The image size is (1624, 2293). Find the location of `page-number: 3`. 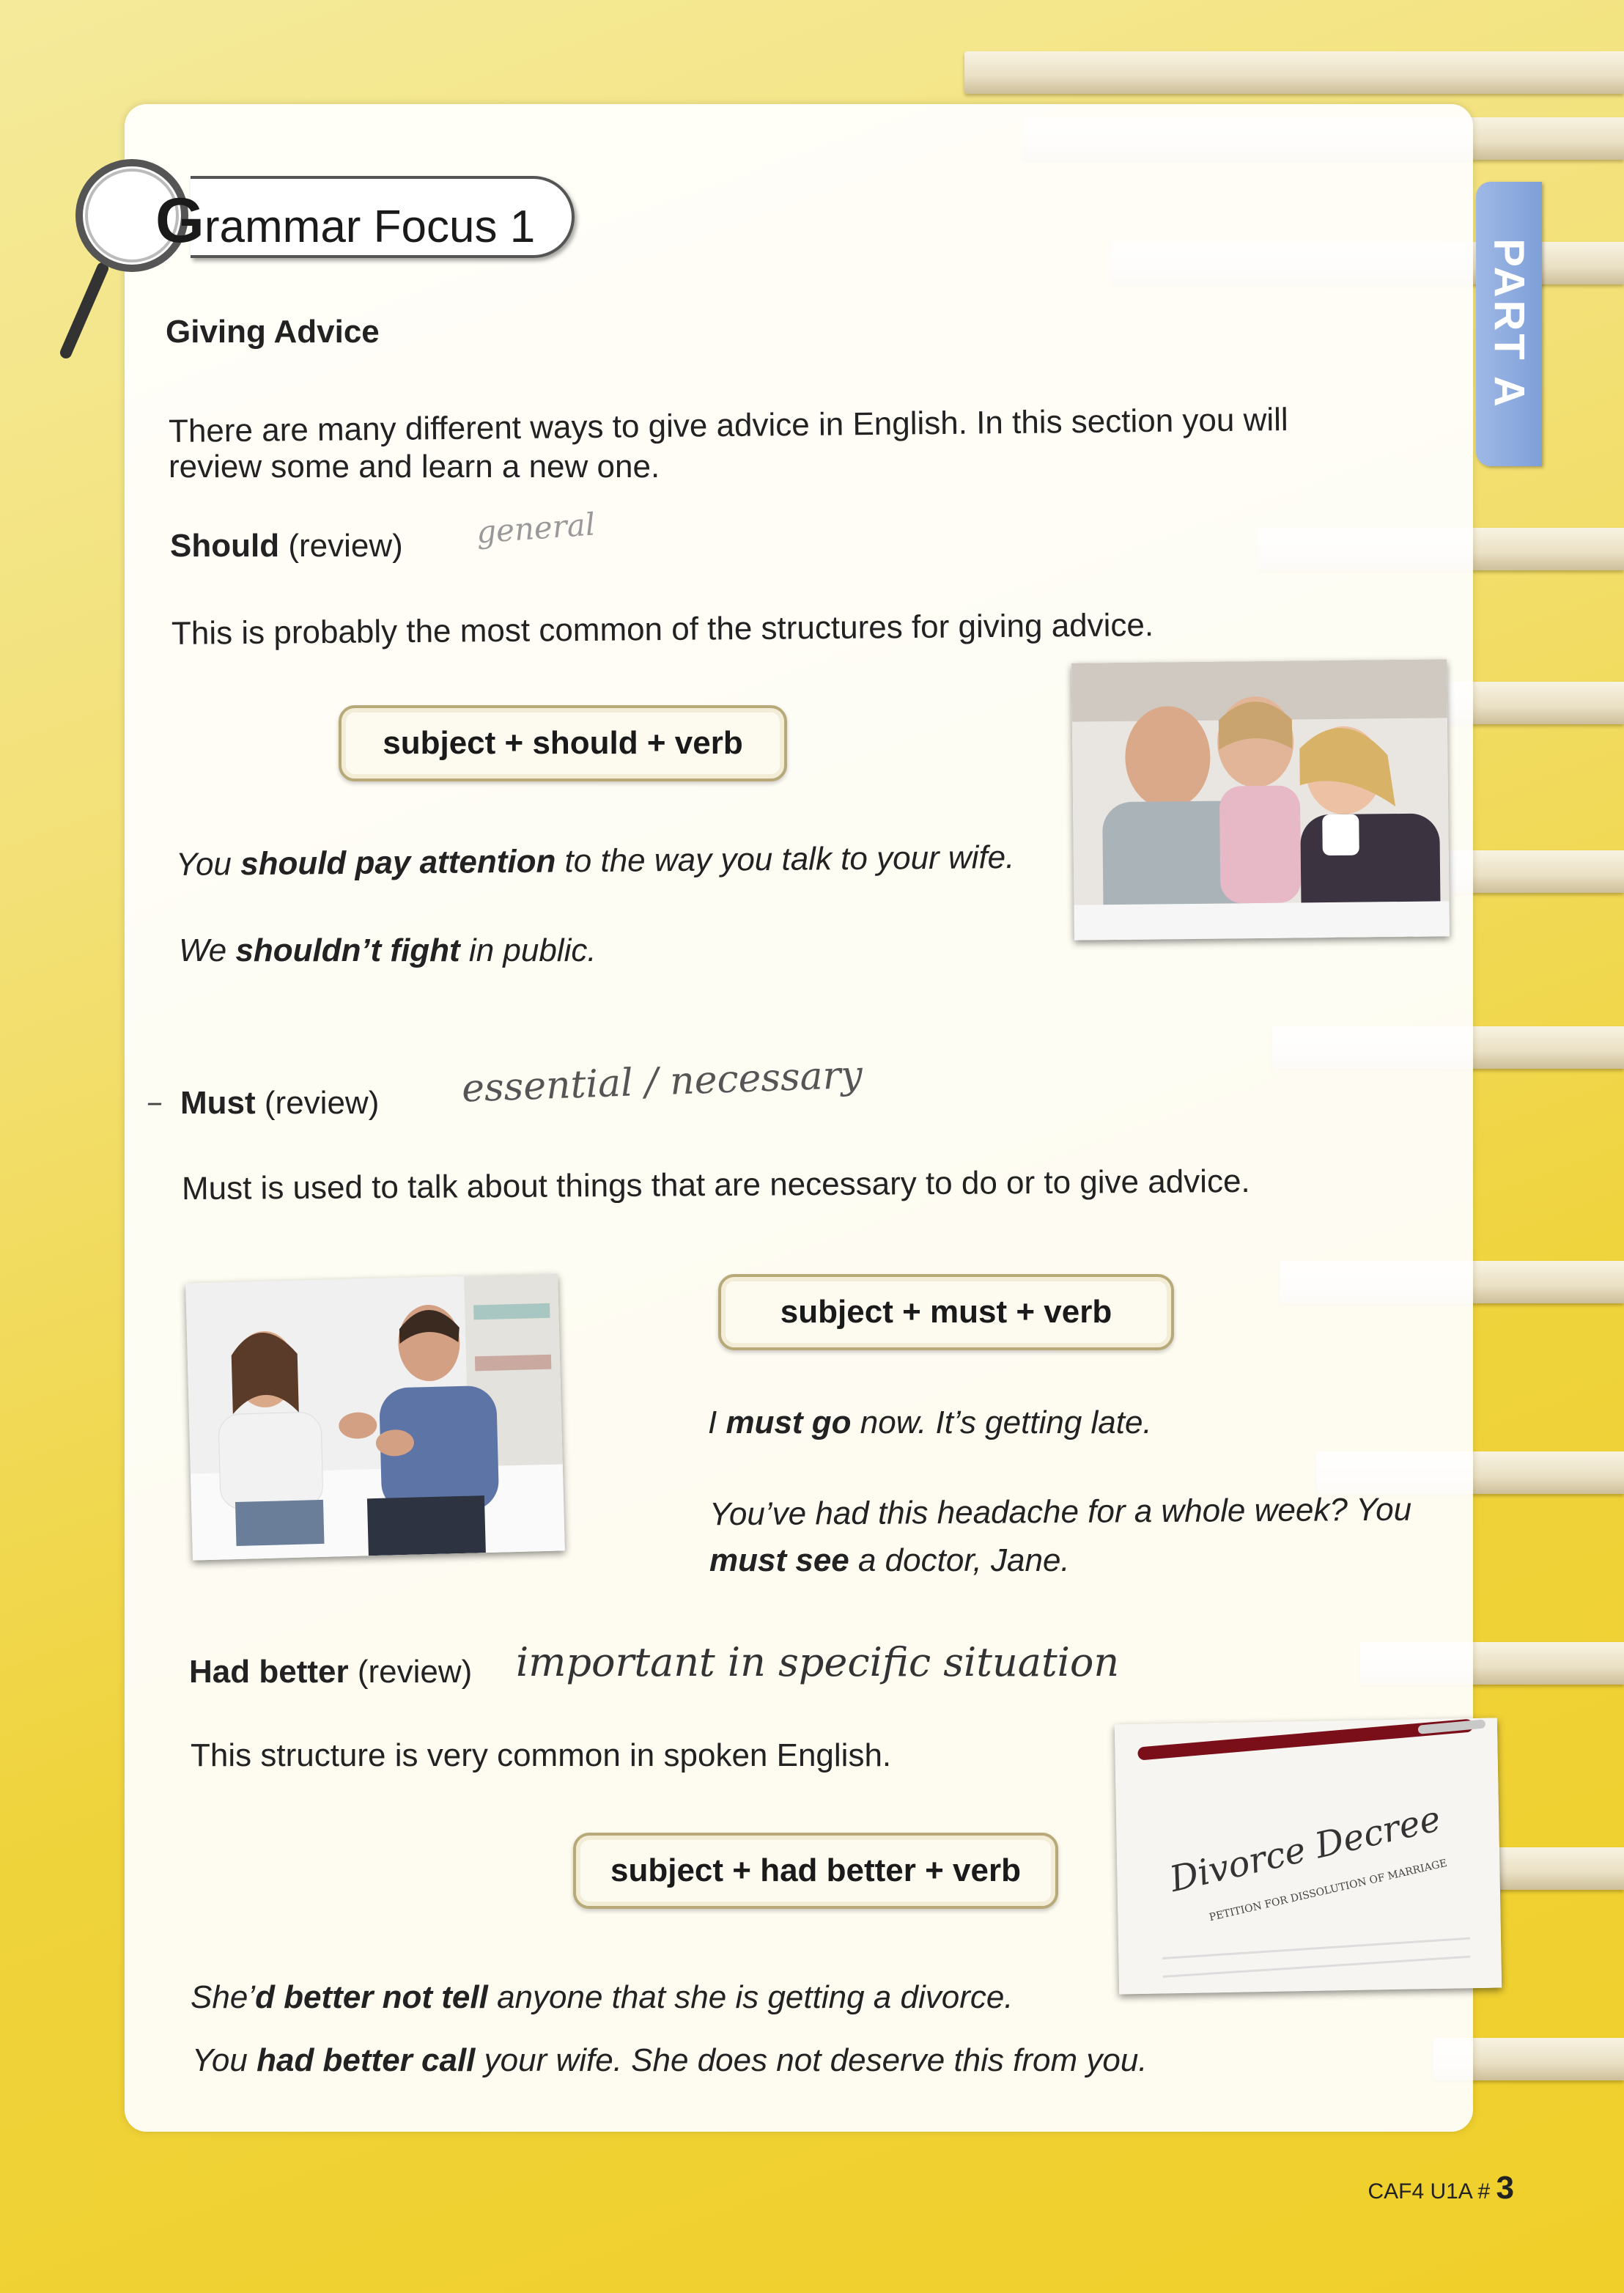

page-number: 3 is located at coordinates (1505, 2188).